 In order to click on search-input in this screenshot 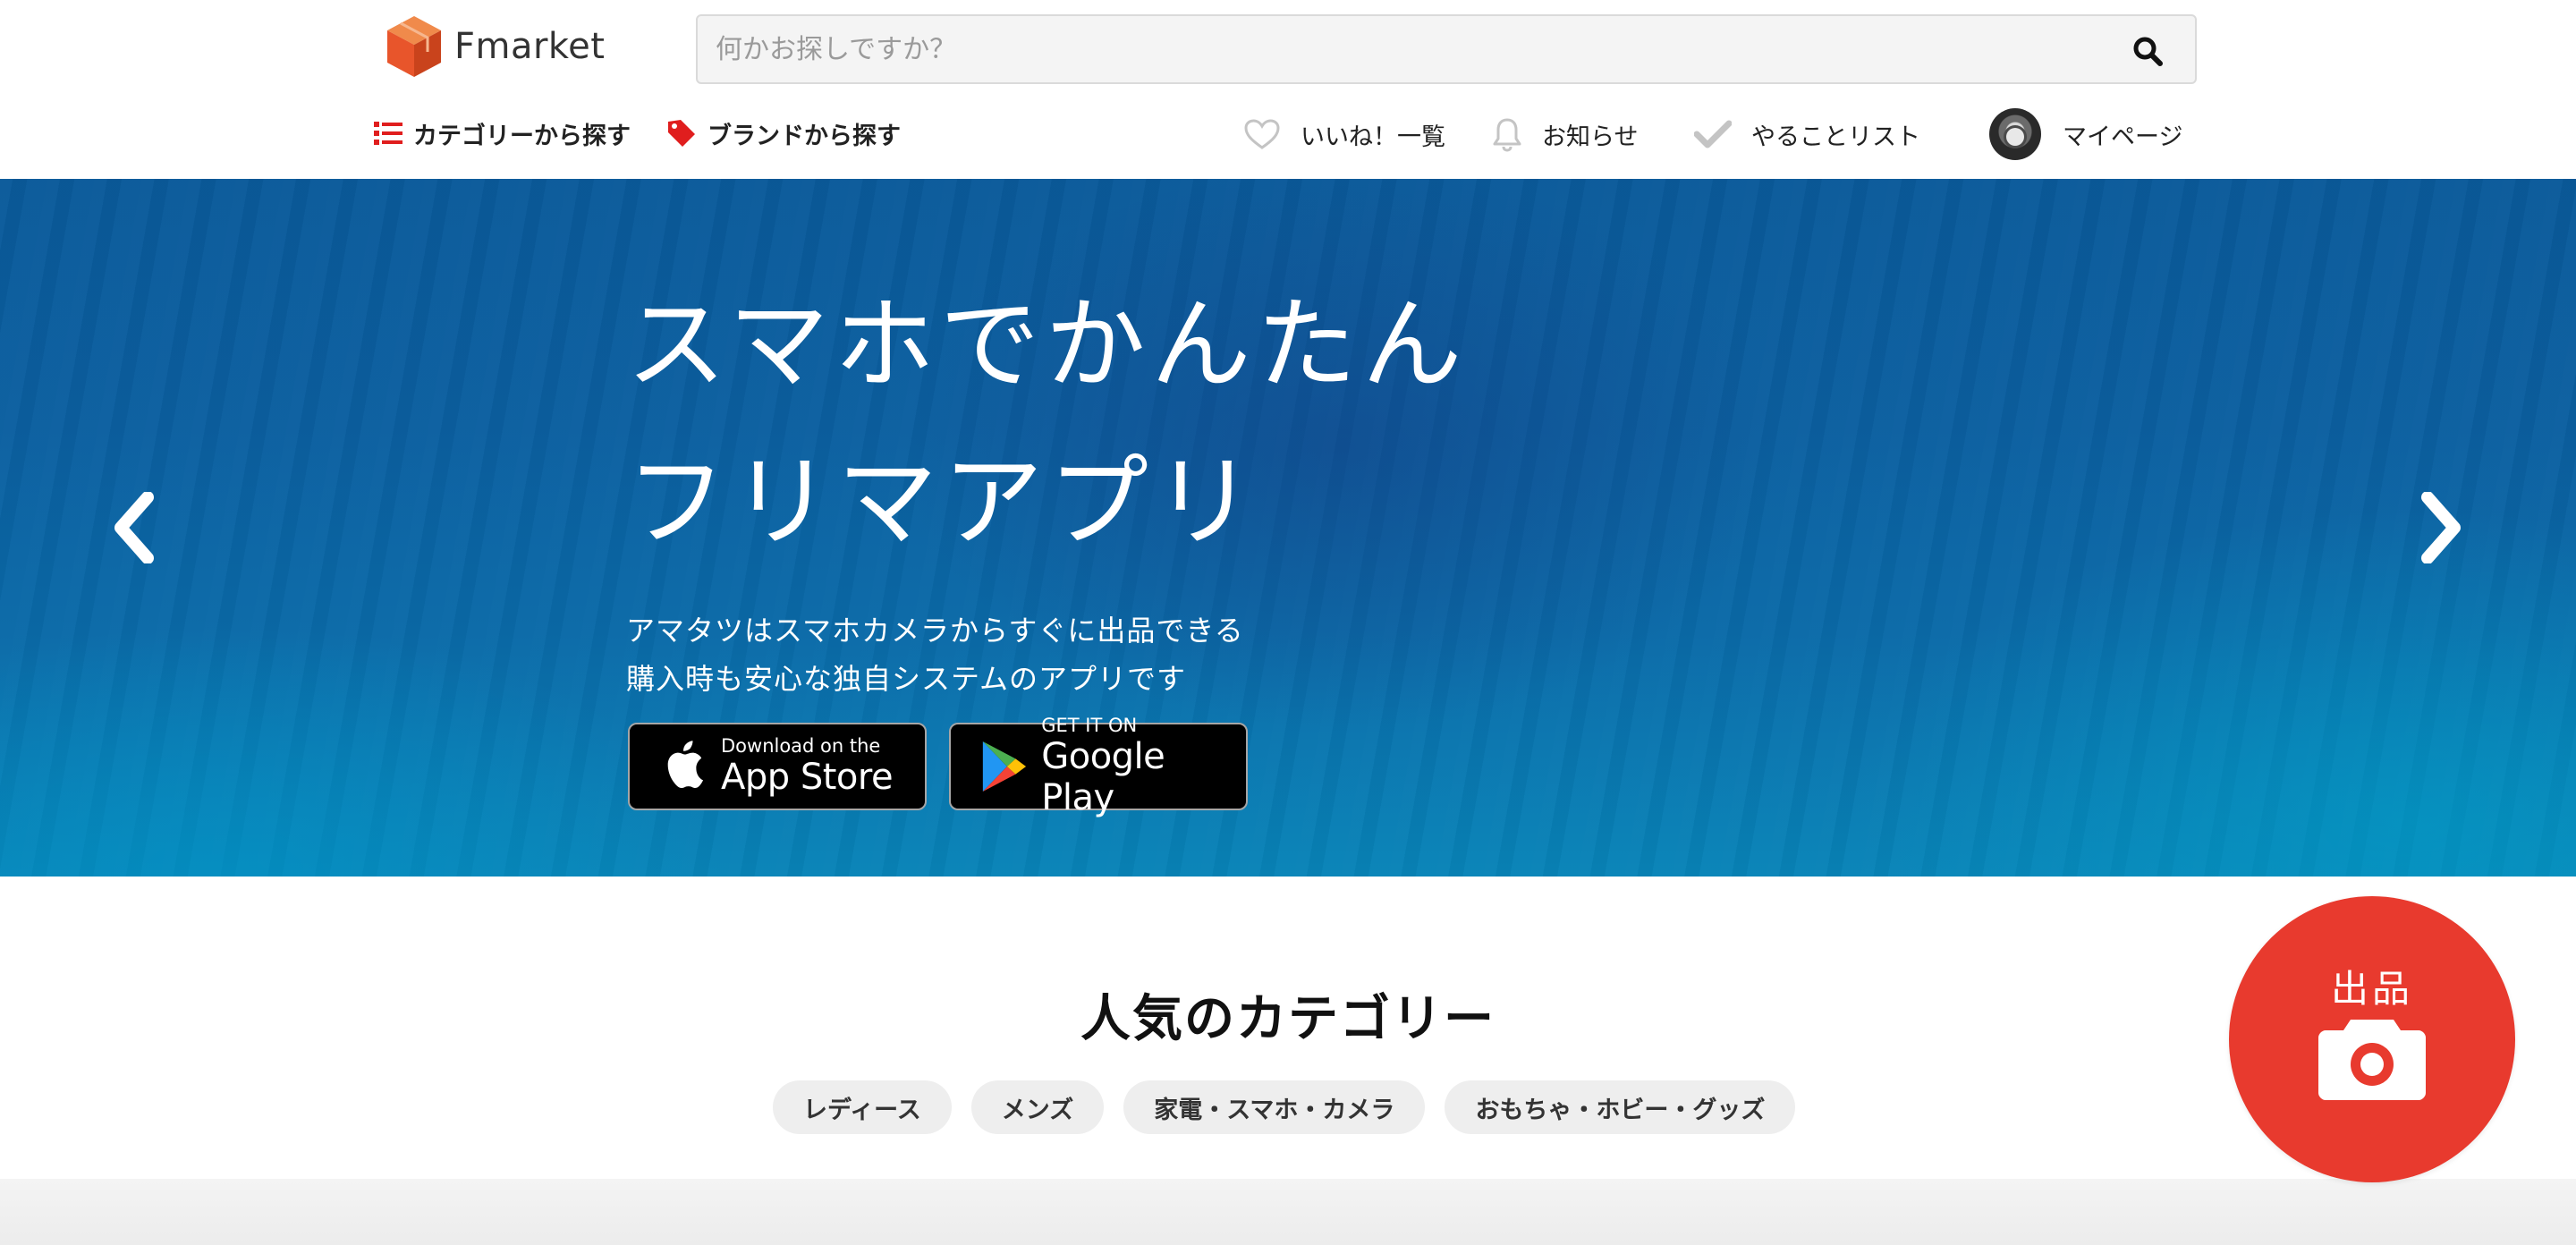, I will do `click(1395, 49)`.